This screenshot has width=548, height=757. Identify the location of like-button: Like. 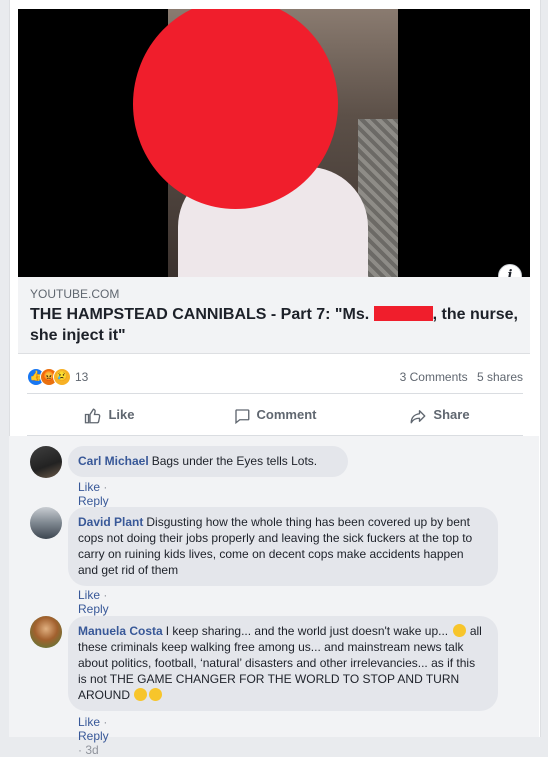
(109, 415).